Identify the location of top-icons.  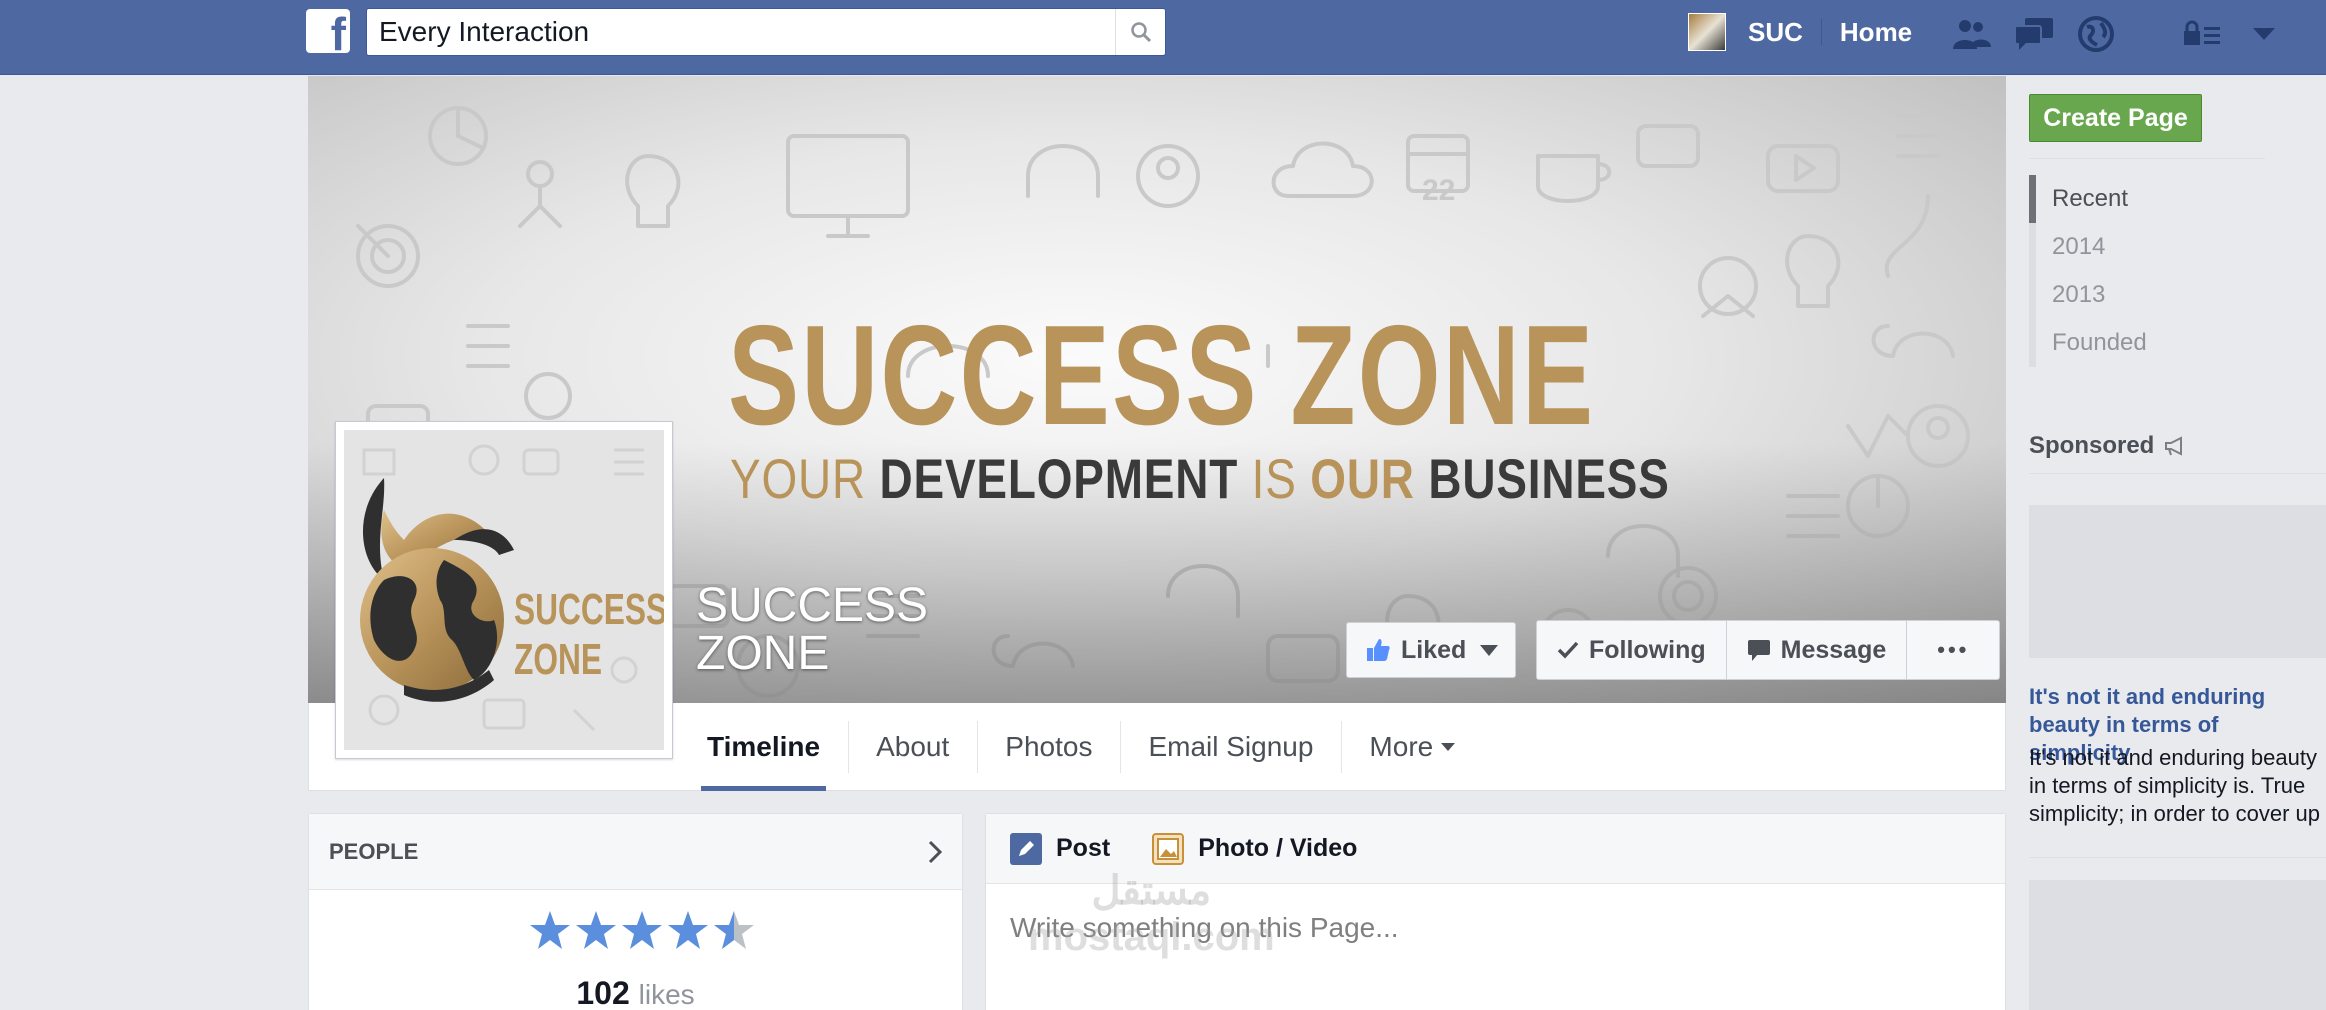
(2118, 34).